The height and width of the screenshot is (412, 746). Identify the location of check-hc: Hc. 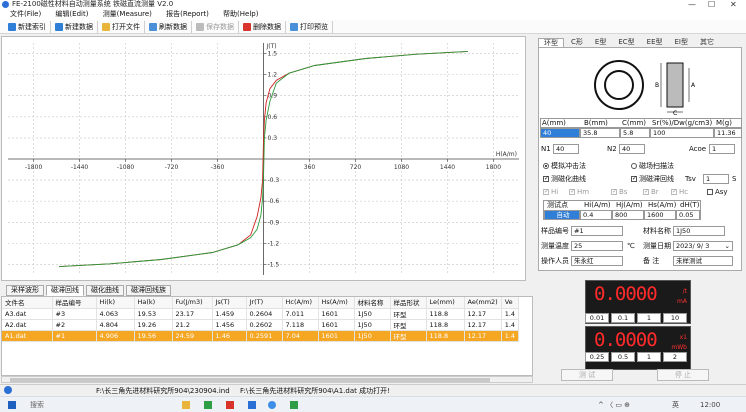
(679, 192).